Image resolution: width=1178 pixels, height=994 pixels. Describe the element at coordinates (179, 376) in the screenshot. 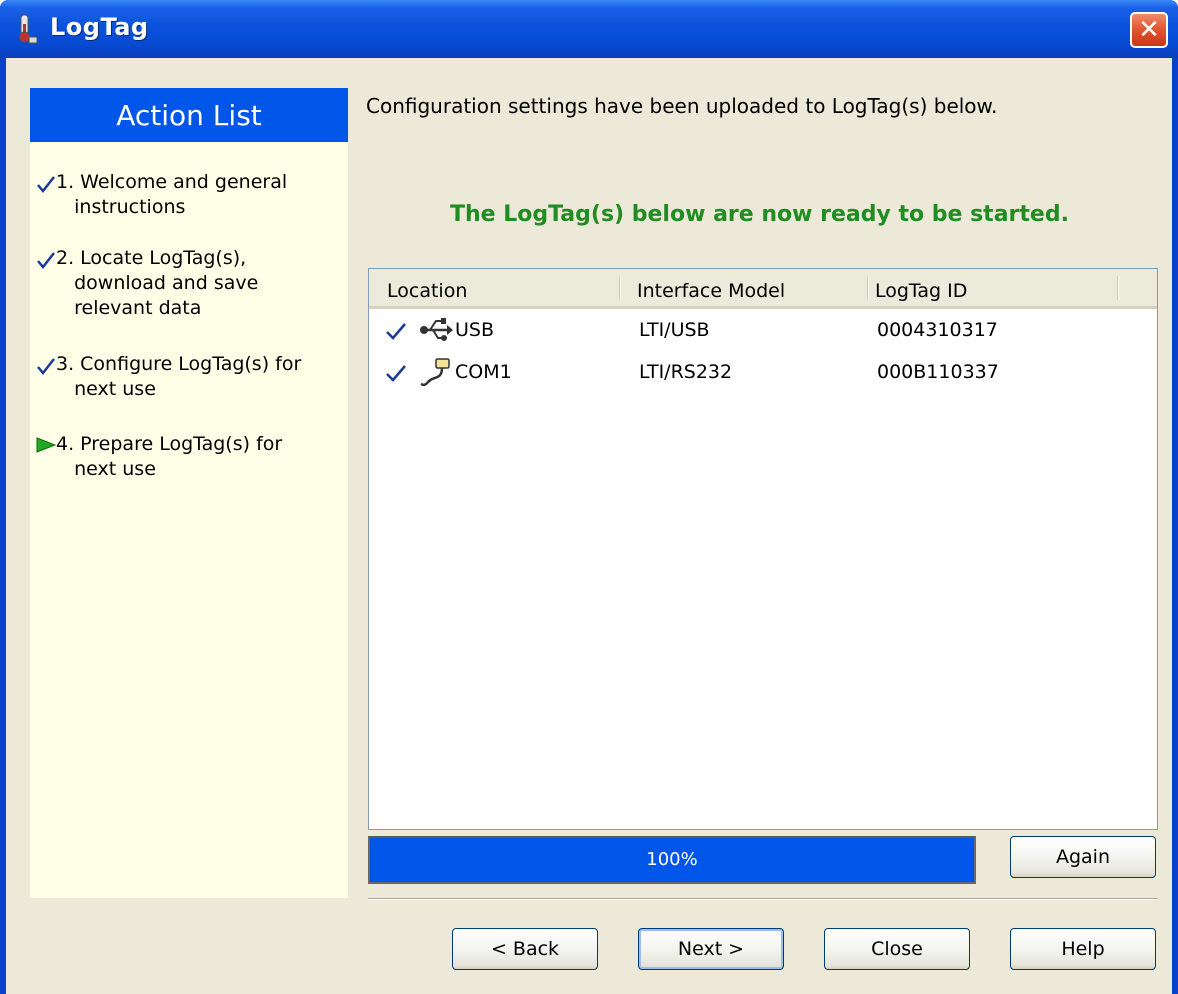

I see `step-label: 3. Configure LogTag(s) for next use` at that location.